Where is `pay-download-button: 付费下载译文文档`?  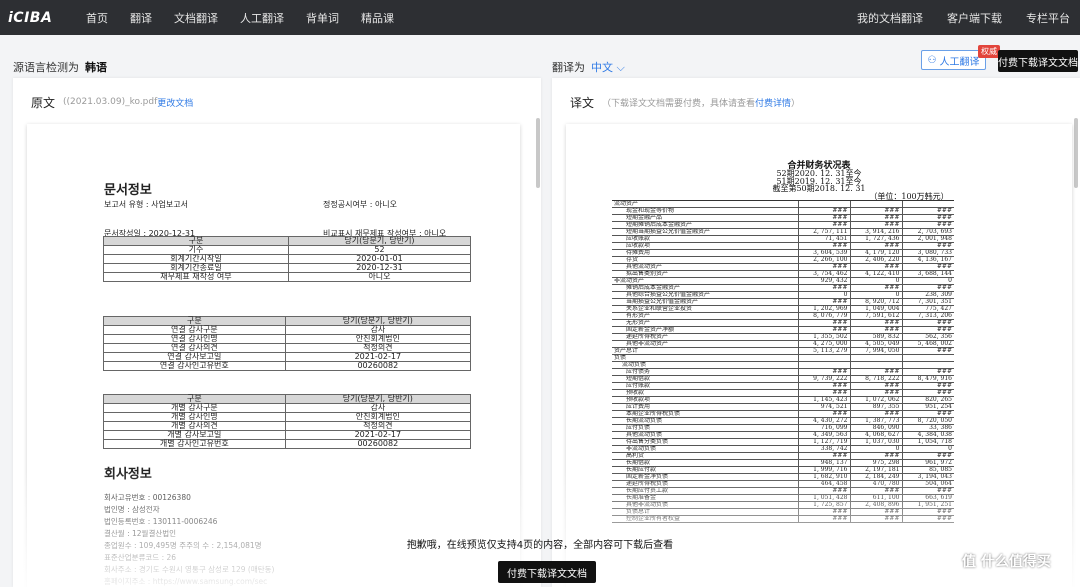 pay-download-button: 付费下载译文文档 is located at coordinates (1038, 61).